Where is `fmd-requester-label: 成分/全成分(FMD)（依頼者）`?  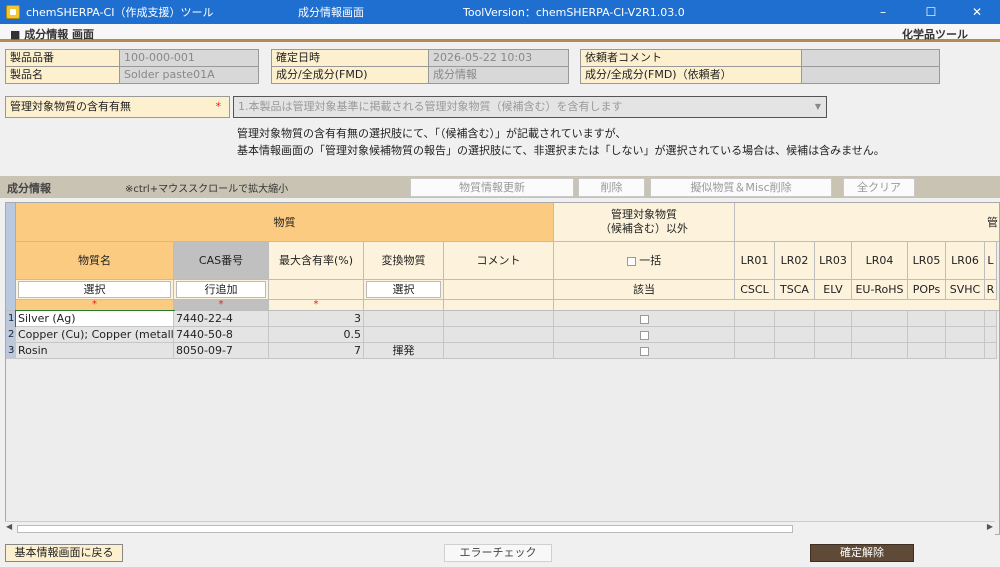 fmd-requester-label: 成分/全成分(FMD)（依頼者） is located at coordinates (691, 75).